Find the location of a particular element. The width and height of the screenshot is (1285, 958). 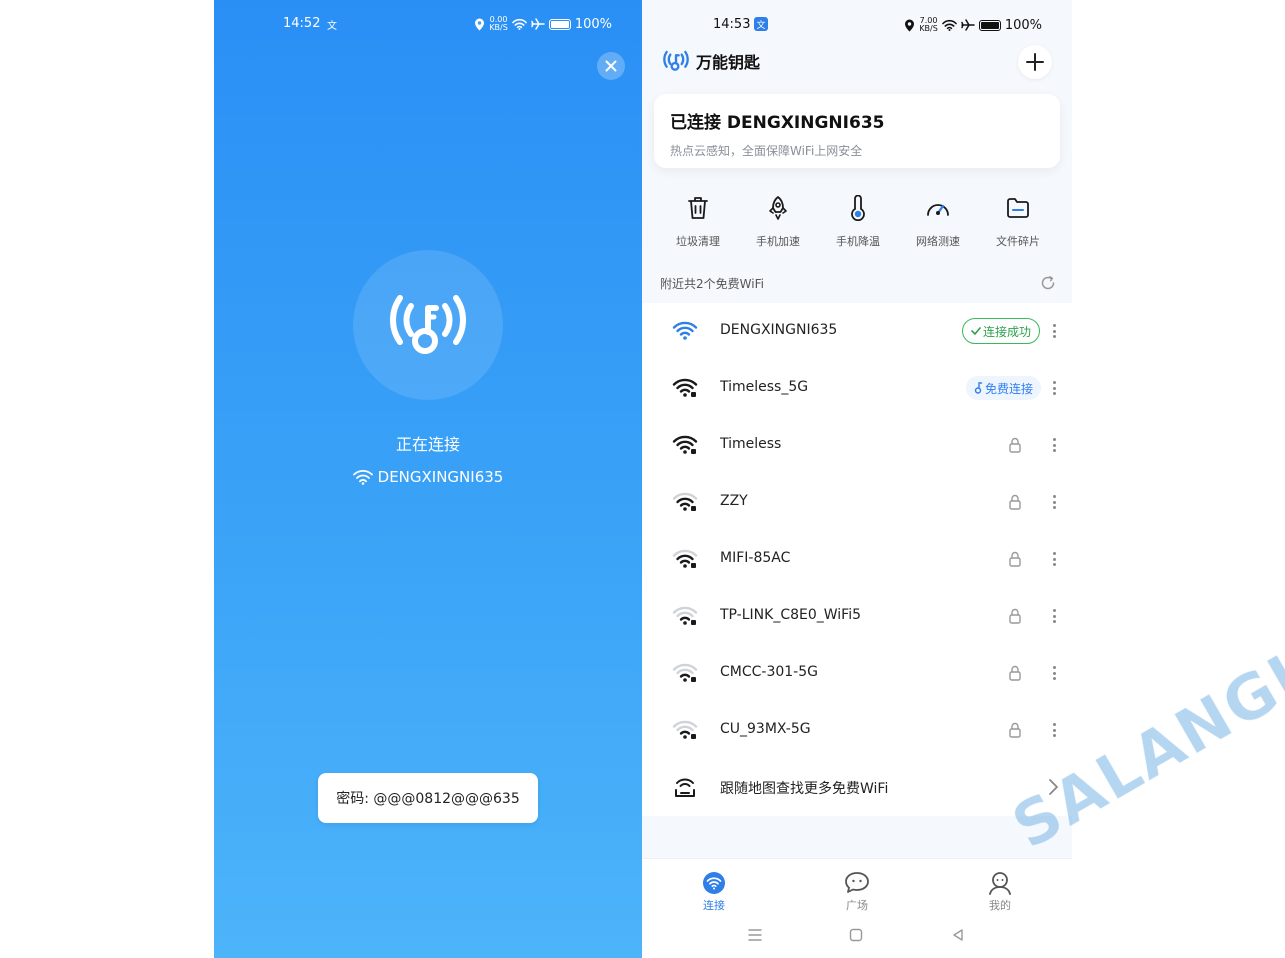

wifi-name: MIFI-85AC is located at coordinates (755, 558).